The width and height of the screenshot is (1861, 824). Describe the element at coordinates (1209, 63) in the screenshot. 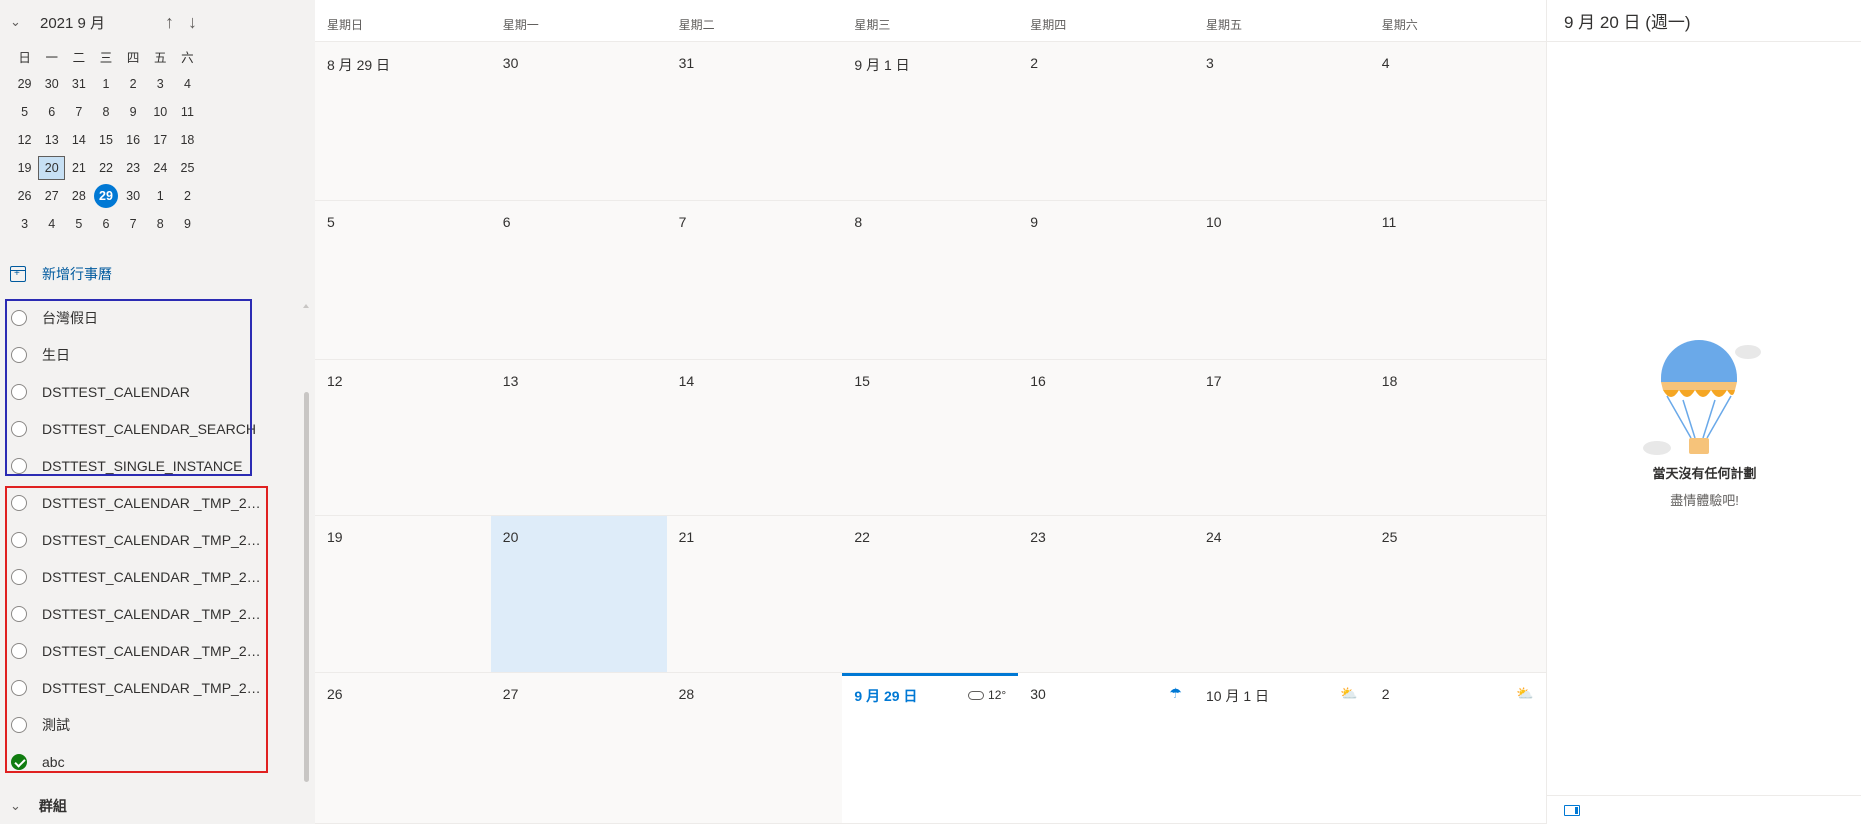

I see `day-number: 3` at that location.